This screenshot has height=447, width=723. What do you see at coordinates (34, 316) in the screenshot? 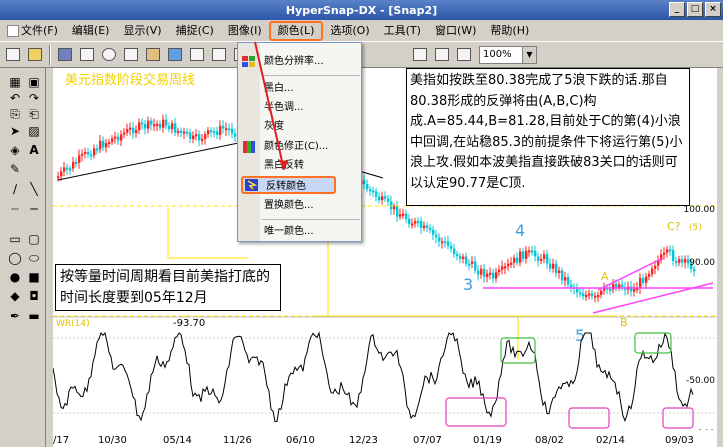
I see `eraser-icon: ▬` at bounding box center [34, 316].